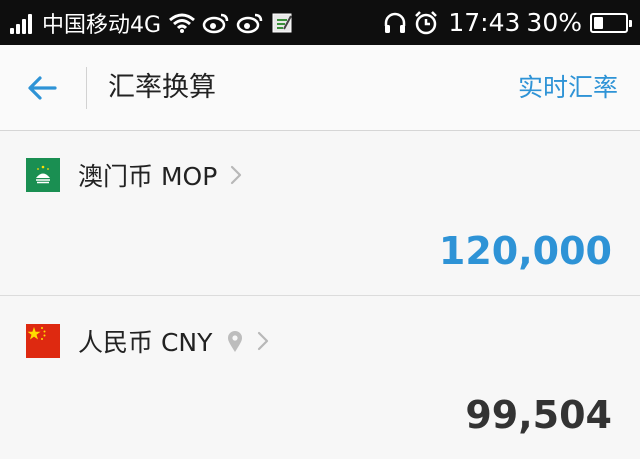  Describe the element at coordinates (538, 415) in the screenshot. I see `amount-output-cny: 99,504` at that location.